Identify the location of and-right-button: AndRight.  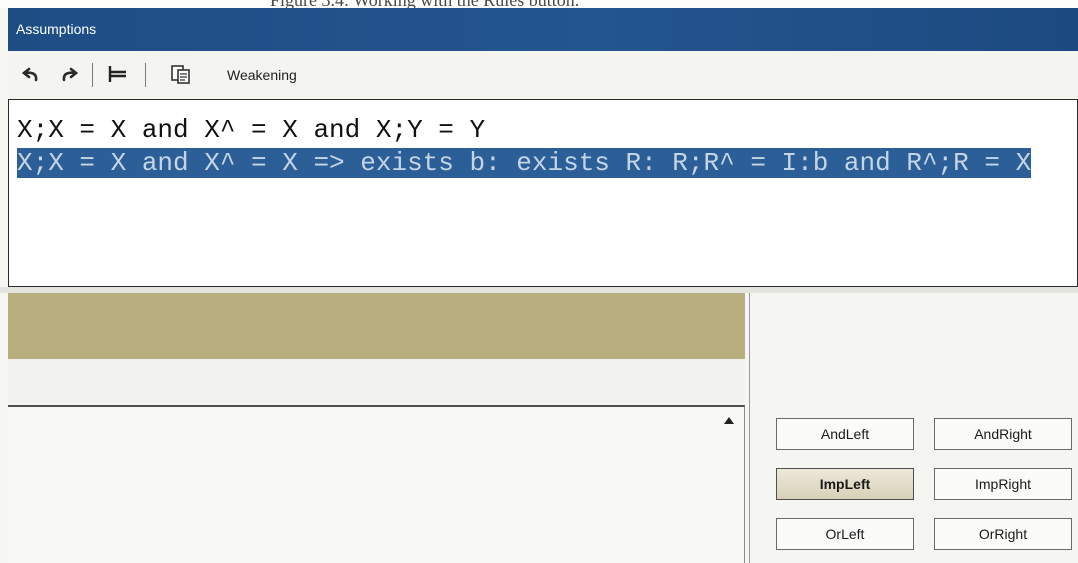
(1003, 434).